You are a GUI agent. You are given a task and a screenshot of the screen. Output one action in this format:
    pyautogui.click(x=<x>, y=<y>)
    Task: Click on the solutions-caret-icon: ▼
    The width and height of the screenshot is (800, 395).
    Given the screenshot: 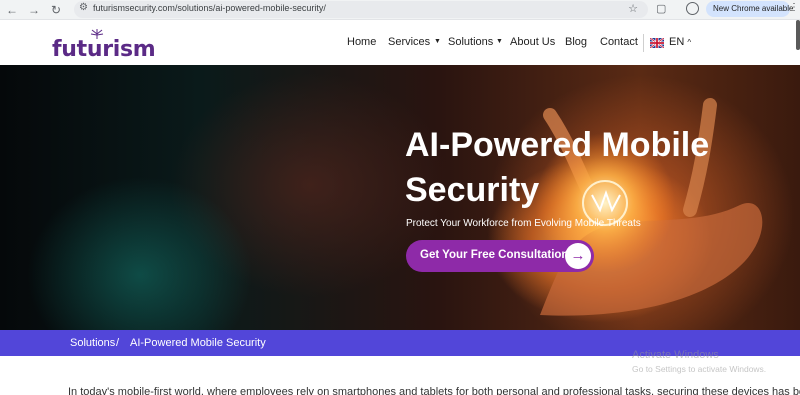 What is the action you would take?
    pyautogui.click(x=499, y=41)
    